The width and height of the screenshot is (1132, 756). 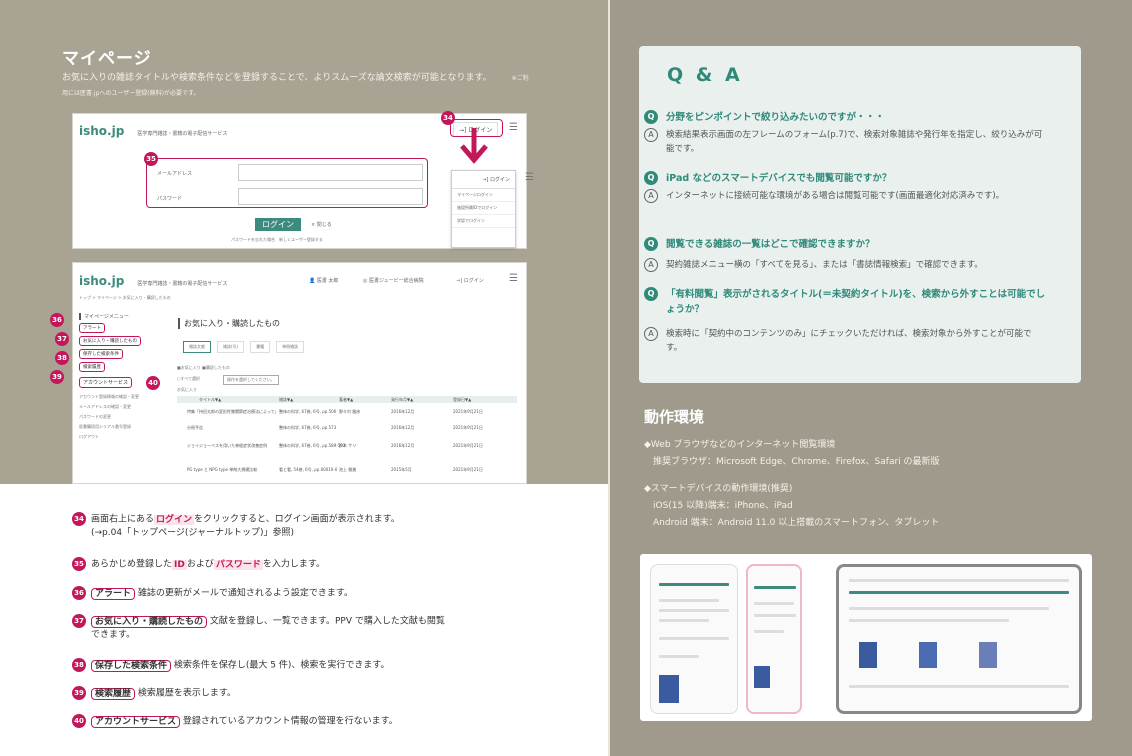 What do you see at coordinates (330, 196) in the screenshot?
I see `password-input` at bounding box center [330, 196].